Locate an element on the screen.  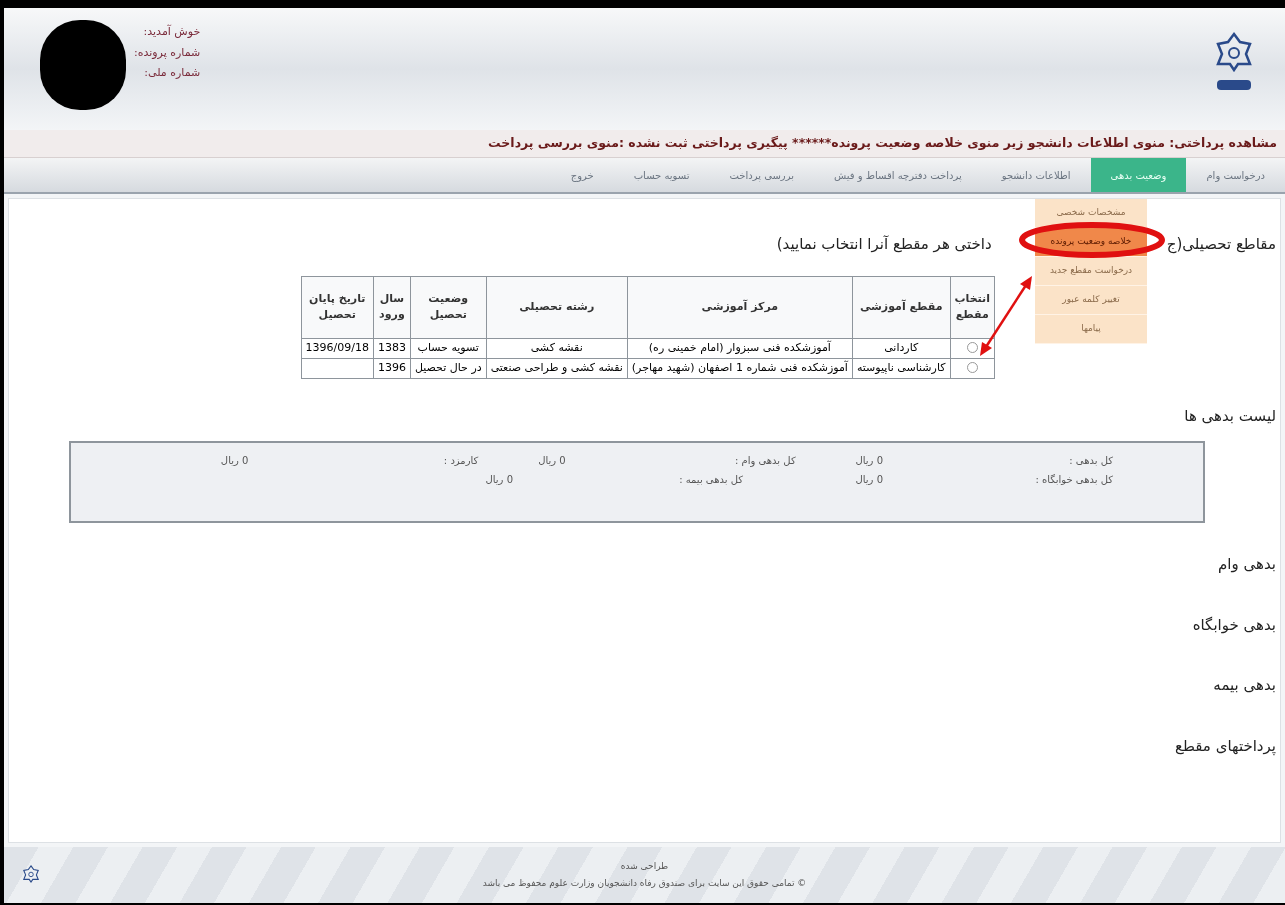
debt-label: کل بدهی وام : is located at coordinates (765, 461).